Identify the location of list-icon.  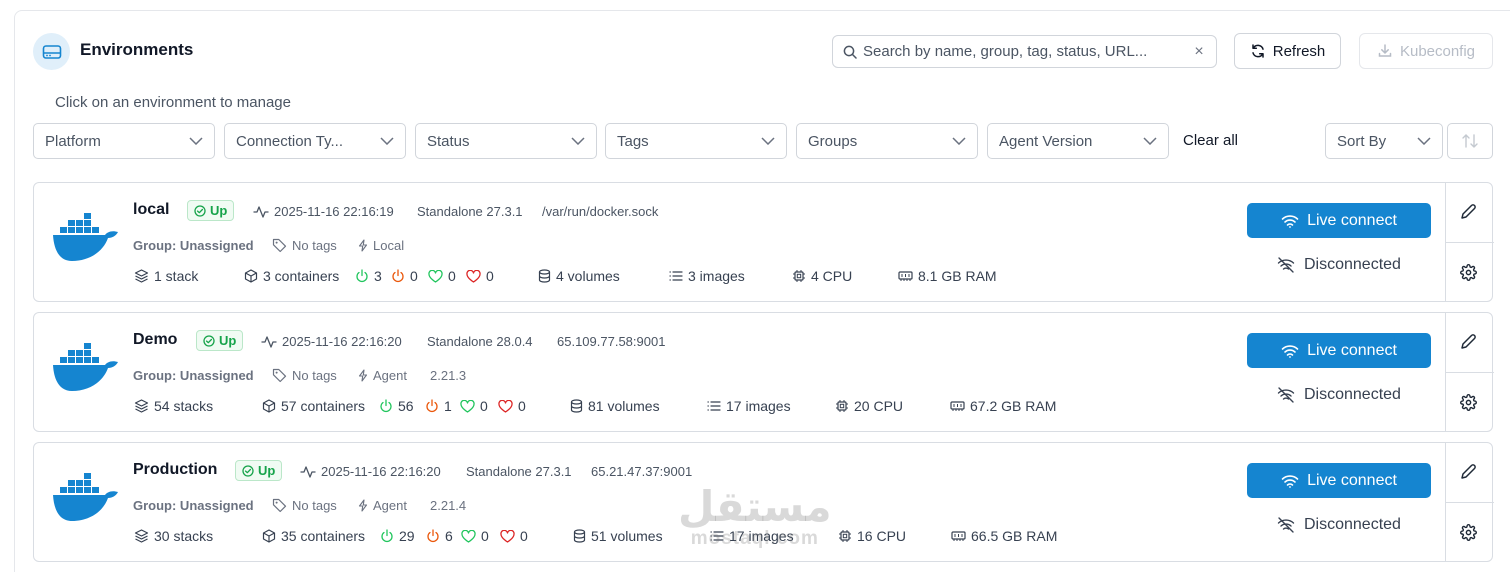
(676, 276).